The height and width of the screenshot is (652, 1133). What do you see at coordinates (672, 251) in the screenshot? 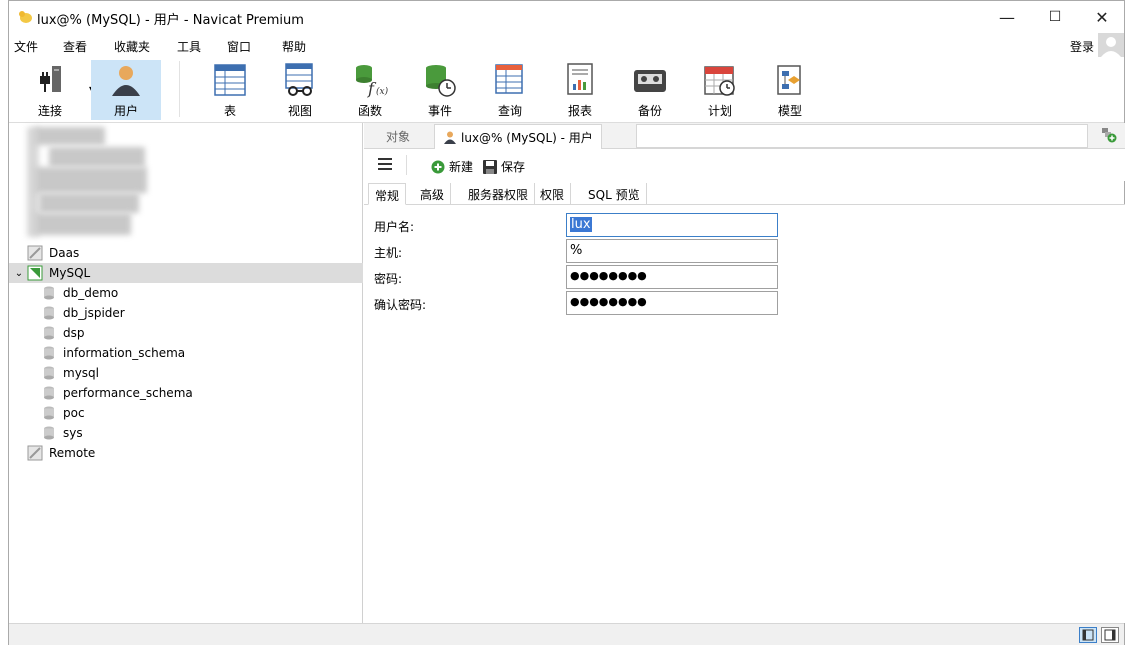
I see `host-field: %` at bounding box center [672, 251].